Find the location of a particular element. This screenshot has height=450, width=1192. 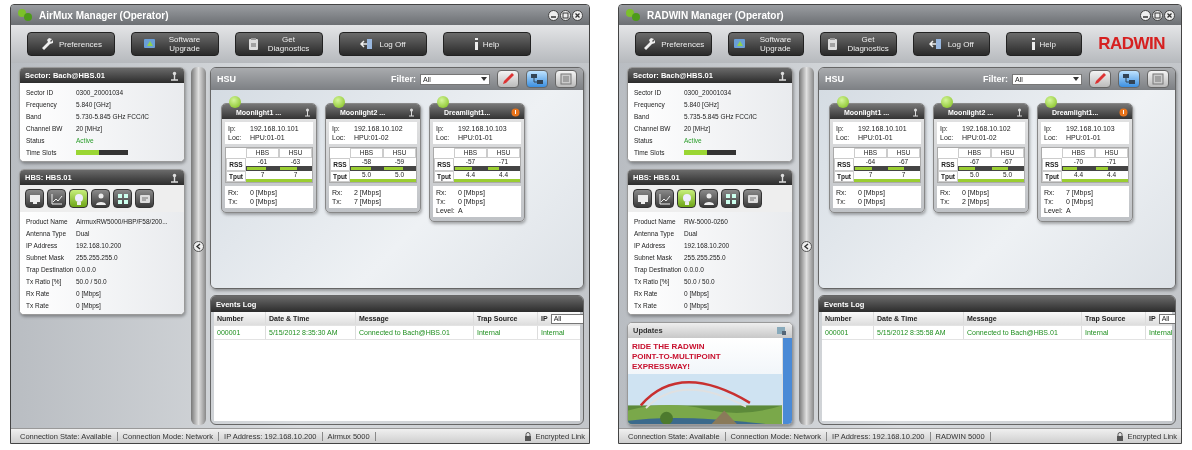

news-icon is located at coordinates (781, 330).